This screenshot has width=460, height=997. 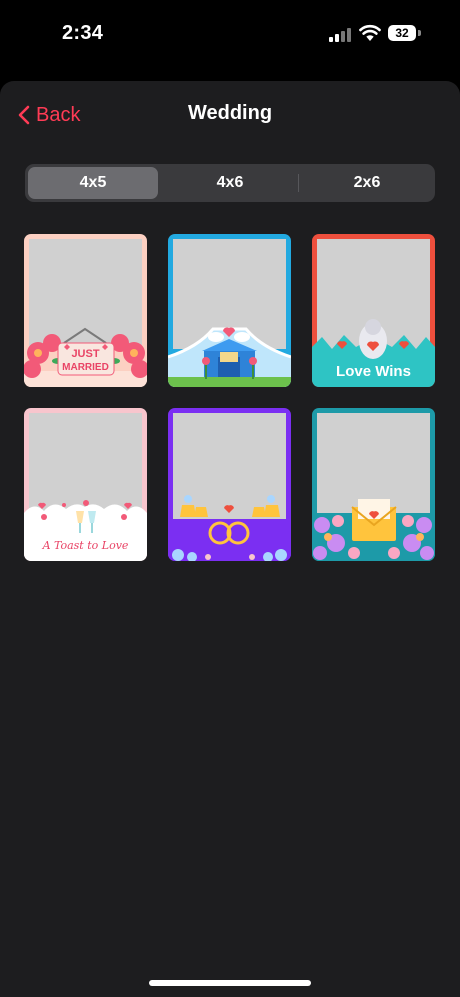 I want to click on tab-4x5: 4x5, so click(x=93, y=183).